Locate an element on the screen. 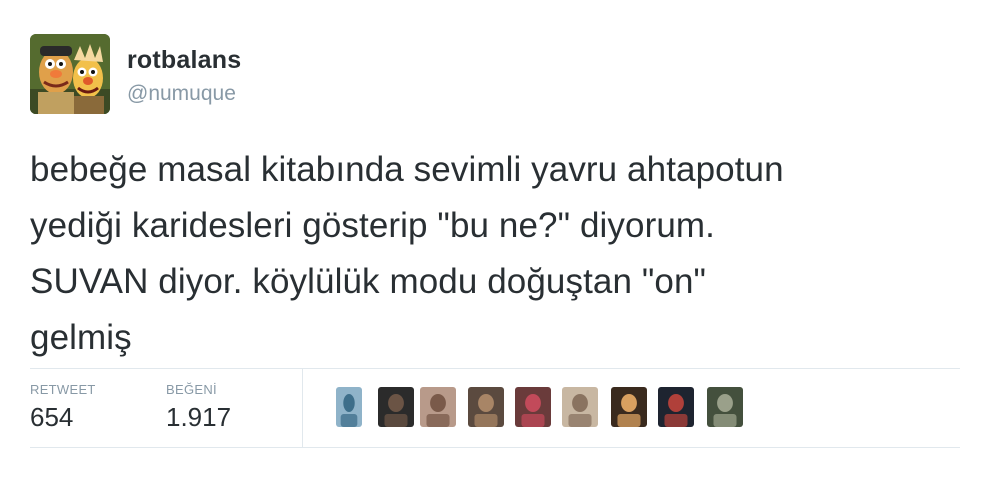  retweet-stat: RETWEET 654 is located at coordinates (63, 401).